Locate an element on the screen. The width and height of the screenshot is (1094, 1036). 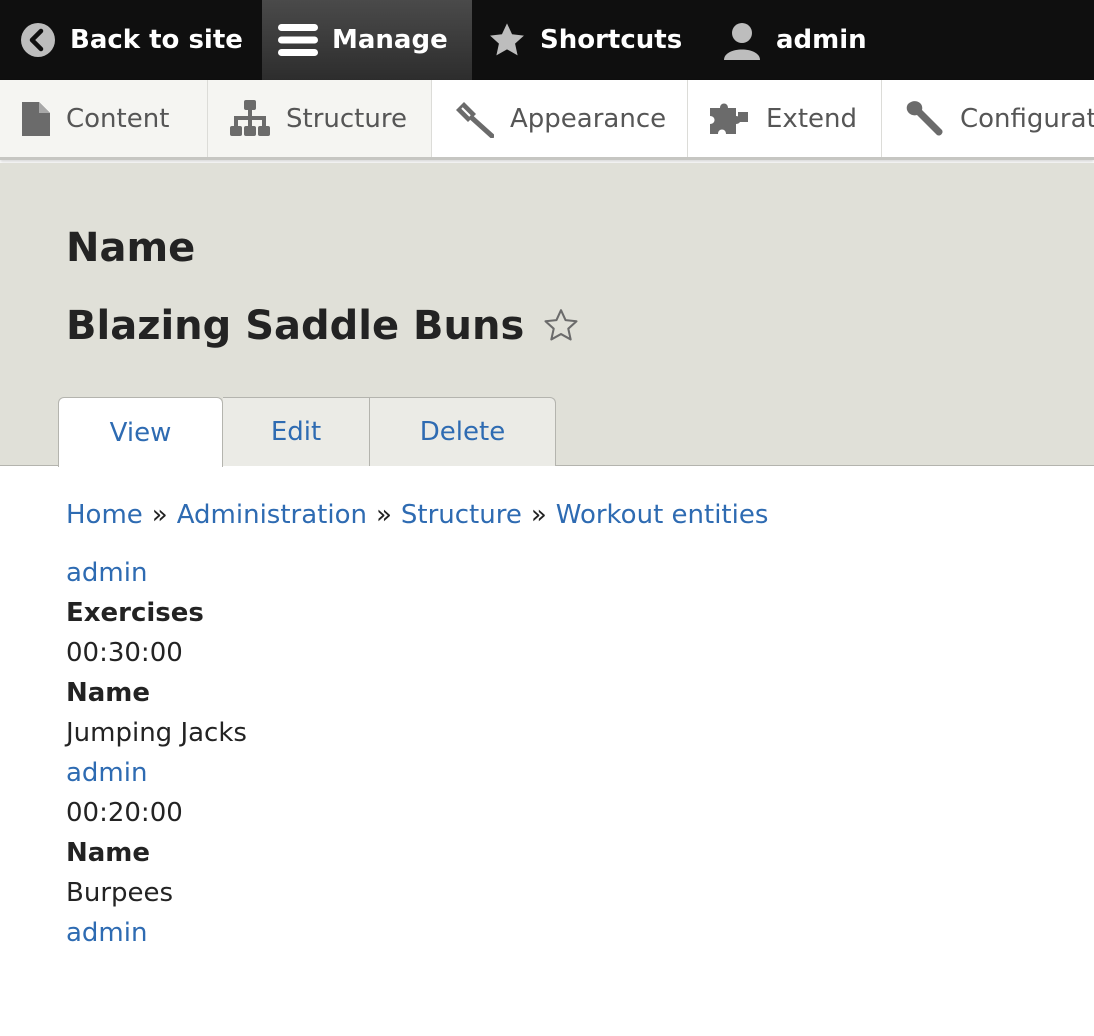
tray-item-configuration: Configuration is located at coordinates (988, 118).